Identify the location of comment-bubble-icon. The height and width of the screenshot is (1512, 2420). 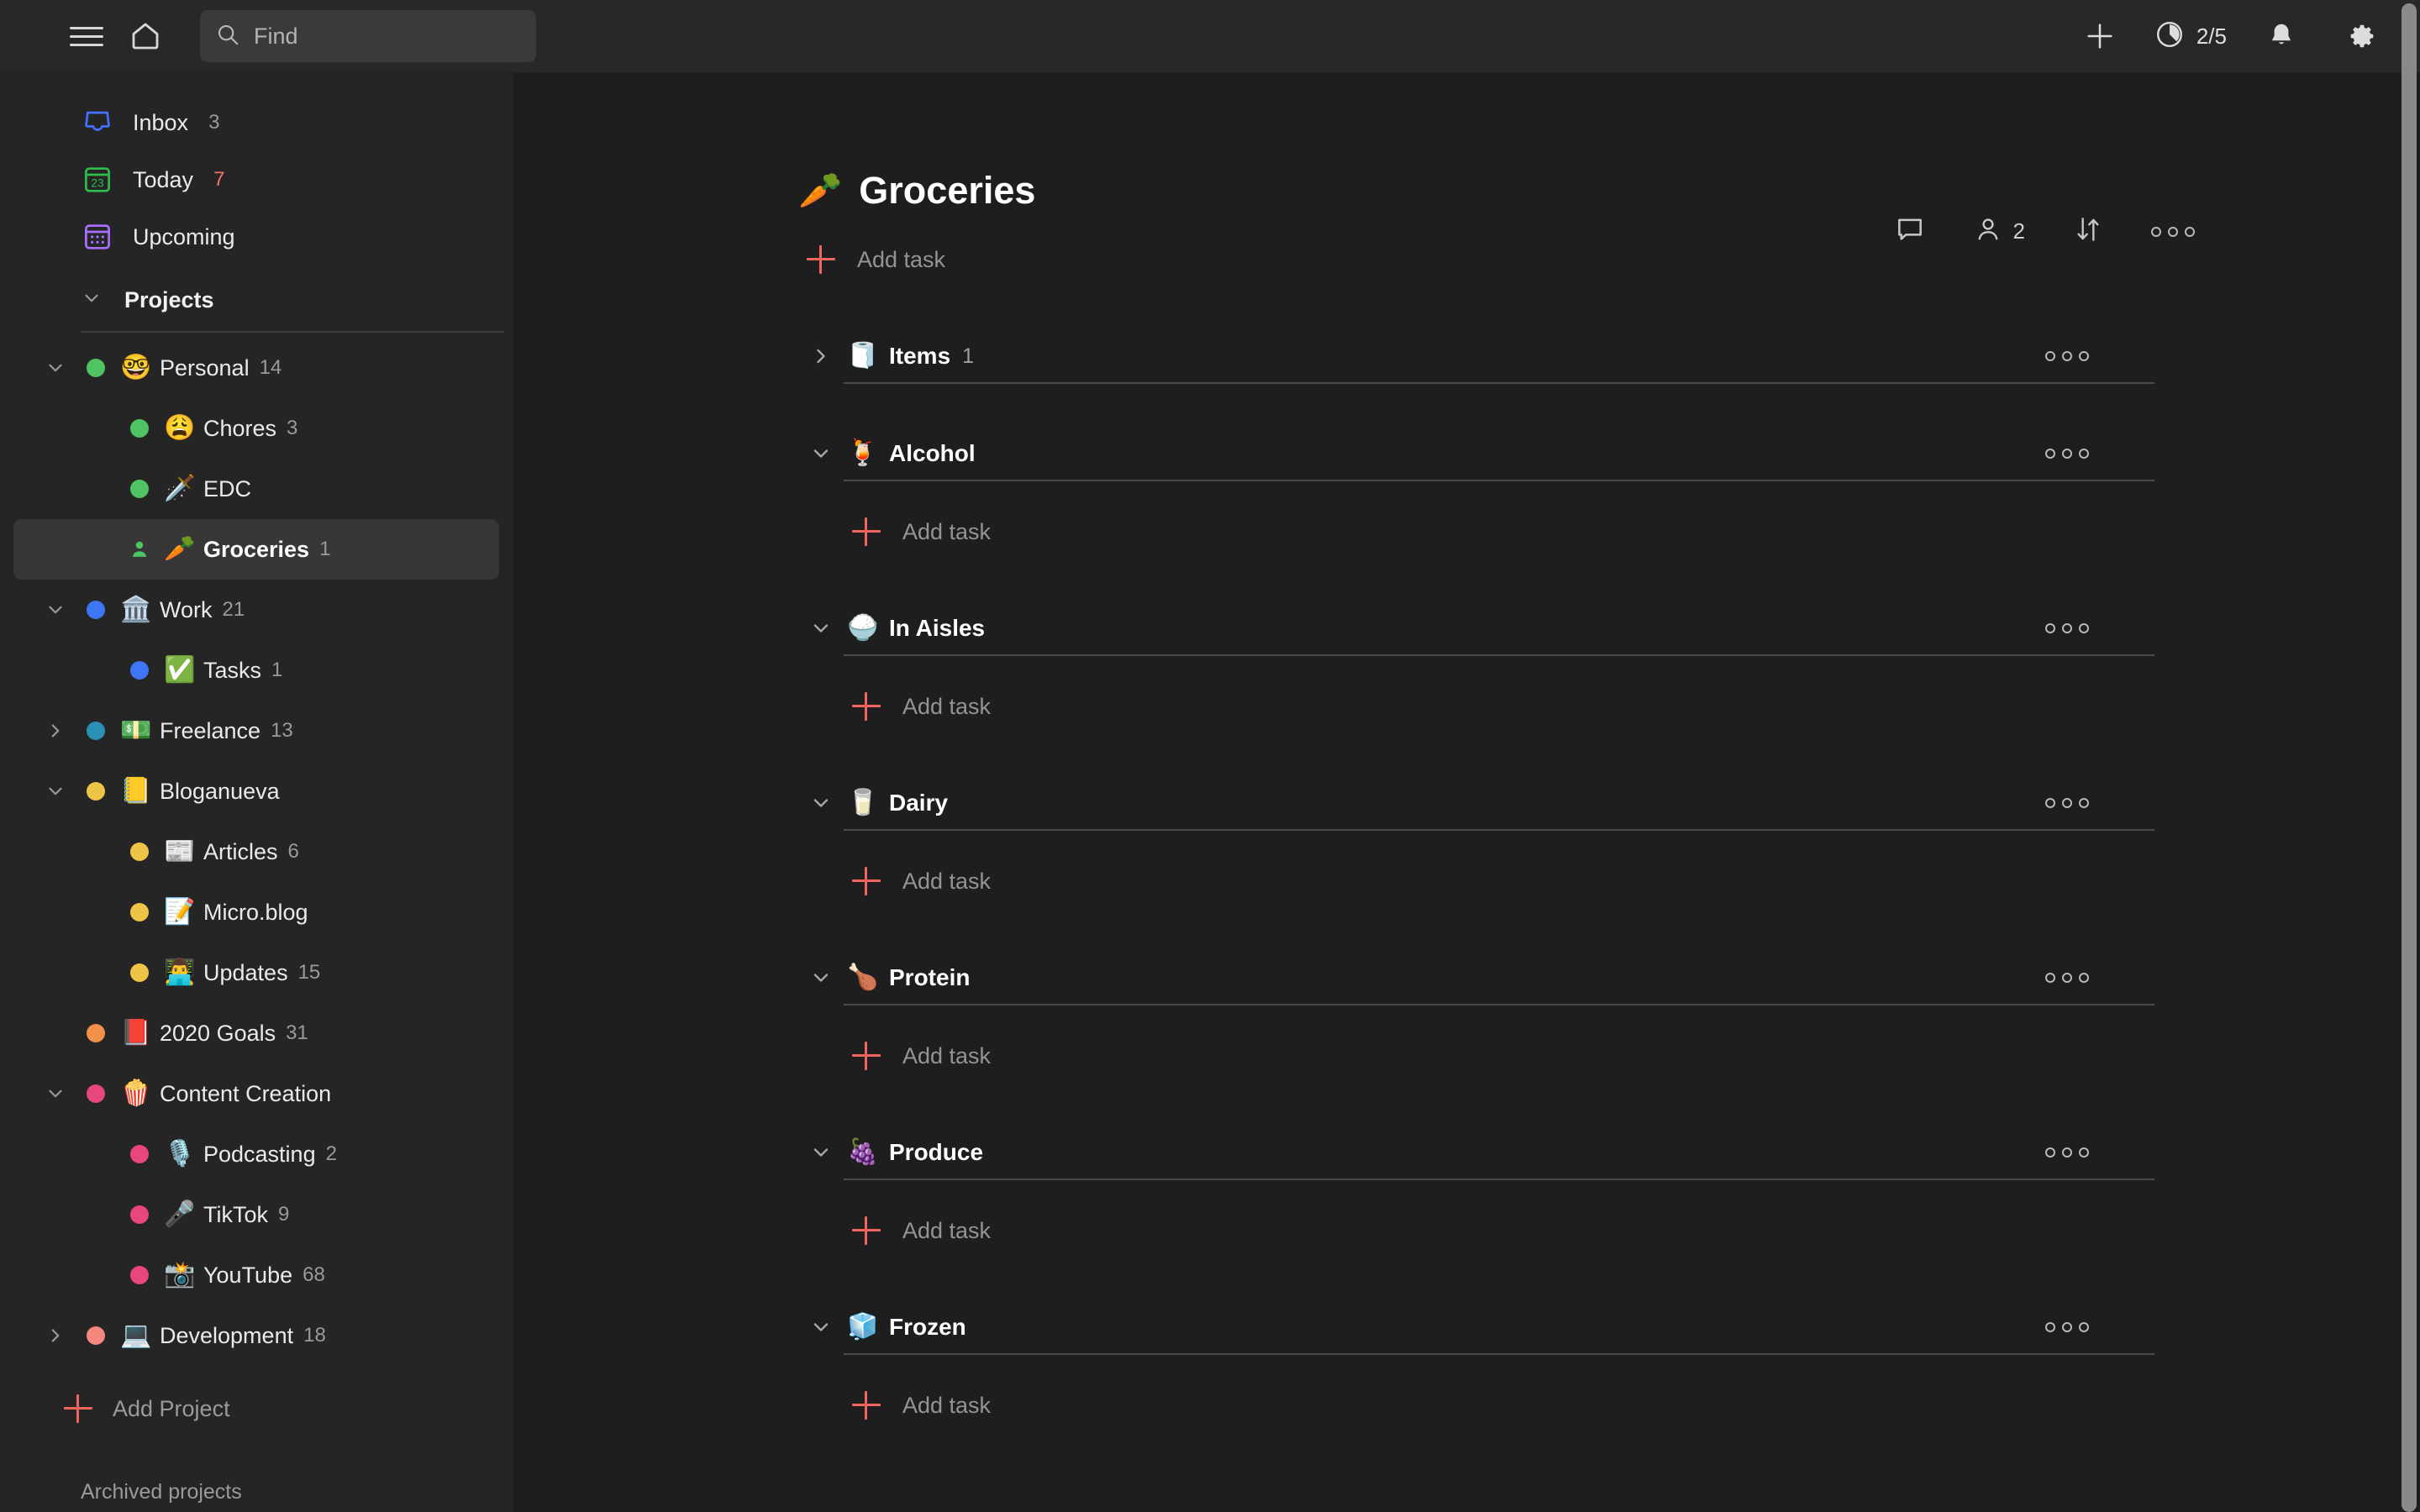
(1910, 231).